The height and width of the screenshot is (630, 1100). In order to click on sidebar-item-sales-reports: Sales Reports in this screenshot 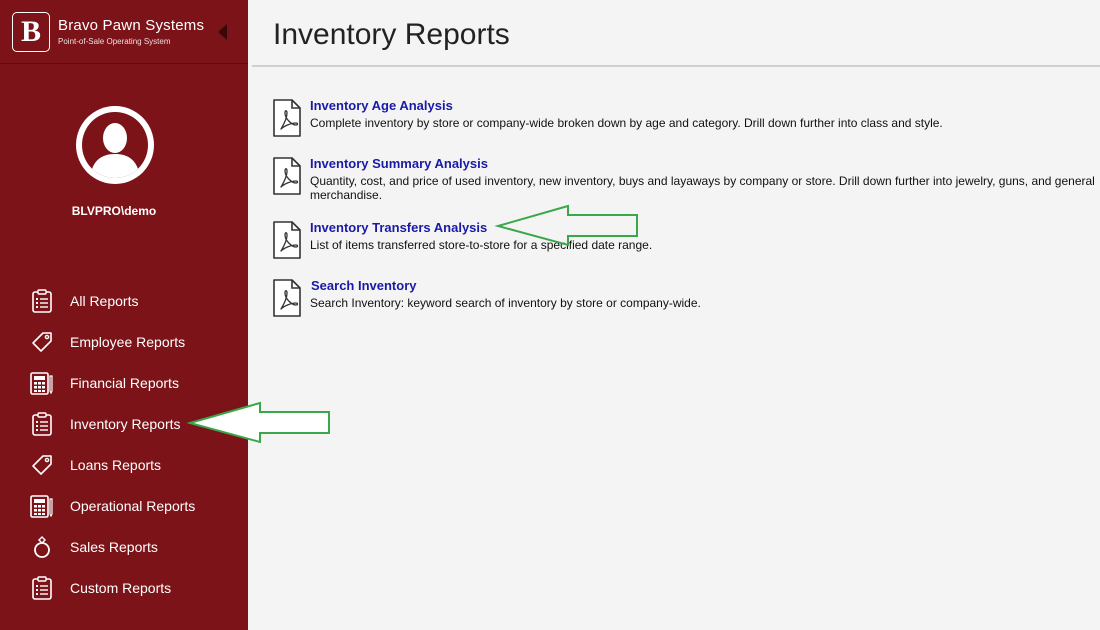, I will do `click(124, 546)`.